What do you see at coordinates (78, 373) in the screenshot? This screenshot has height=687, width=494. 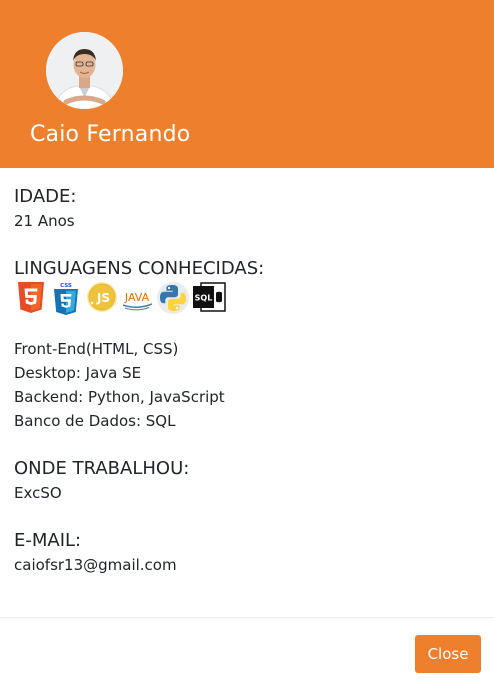 I see `language-line: Desktop: Java SE` at bounding box center [78, 373].